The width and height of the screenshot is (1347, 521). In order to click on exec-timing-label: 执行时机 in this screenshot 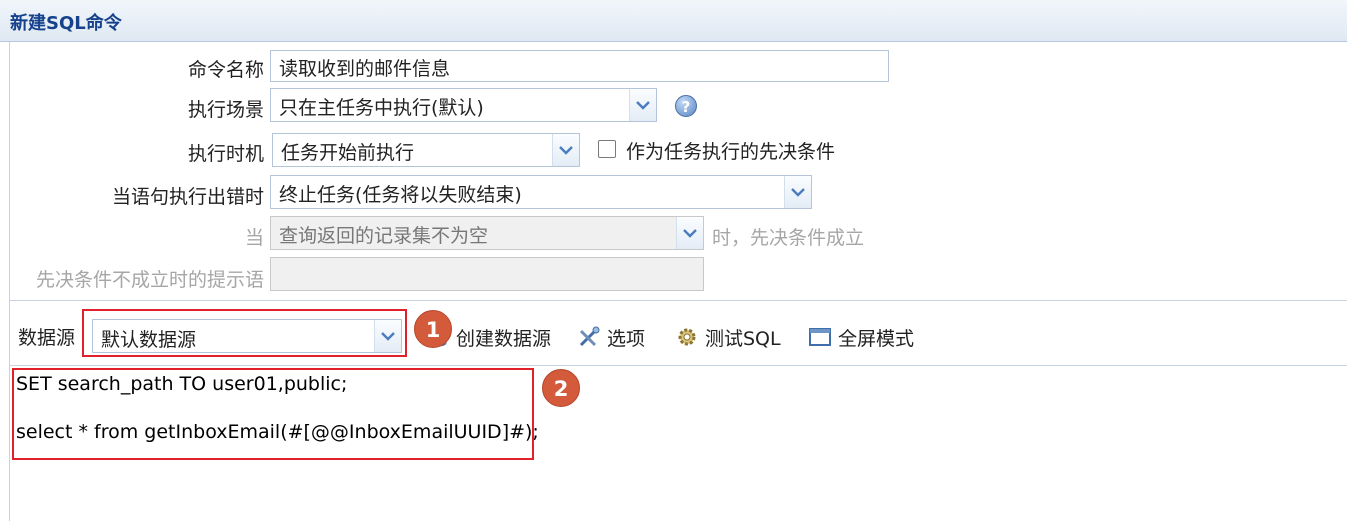, I will do `click(225, 154)`.